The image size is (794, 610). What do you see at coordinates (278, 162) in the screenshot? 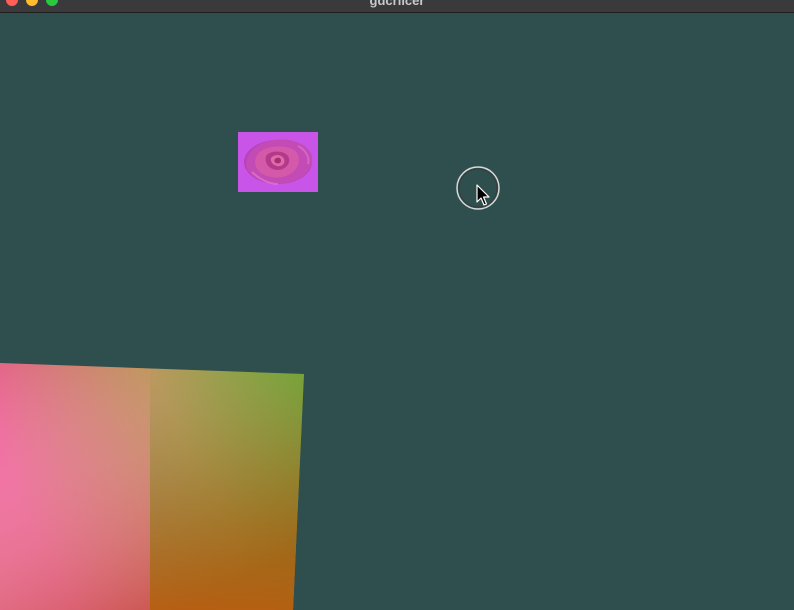
I see `rose-sprite-icon` at bounding box center [278, 162].